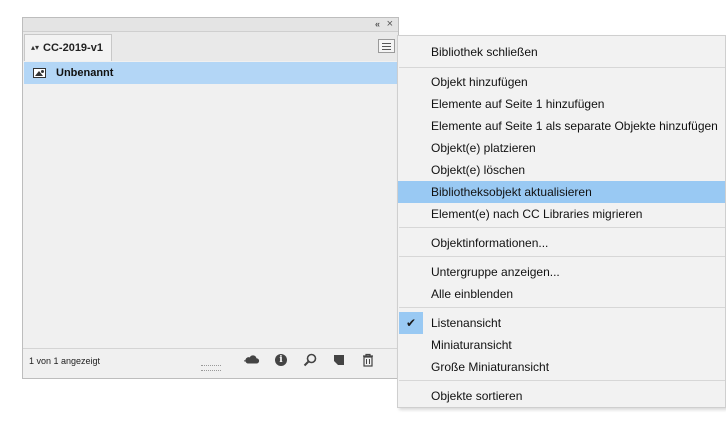  What do you see at coordinates (211, 368) in the screenshot?
I see `resize-grip` at bounding box center [211, 368].